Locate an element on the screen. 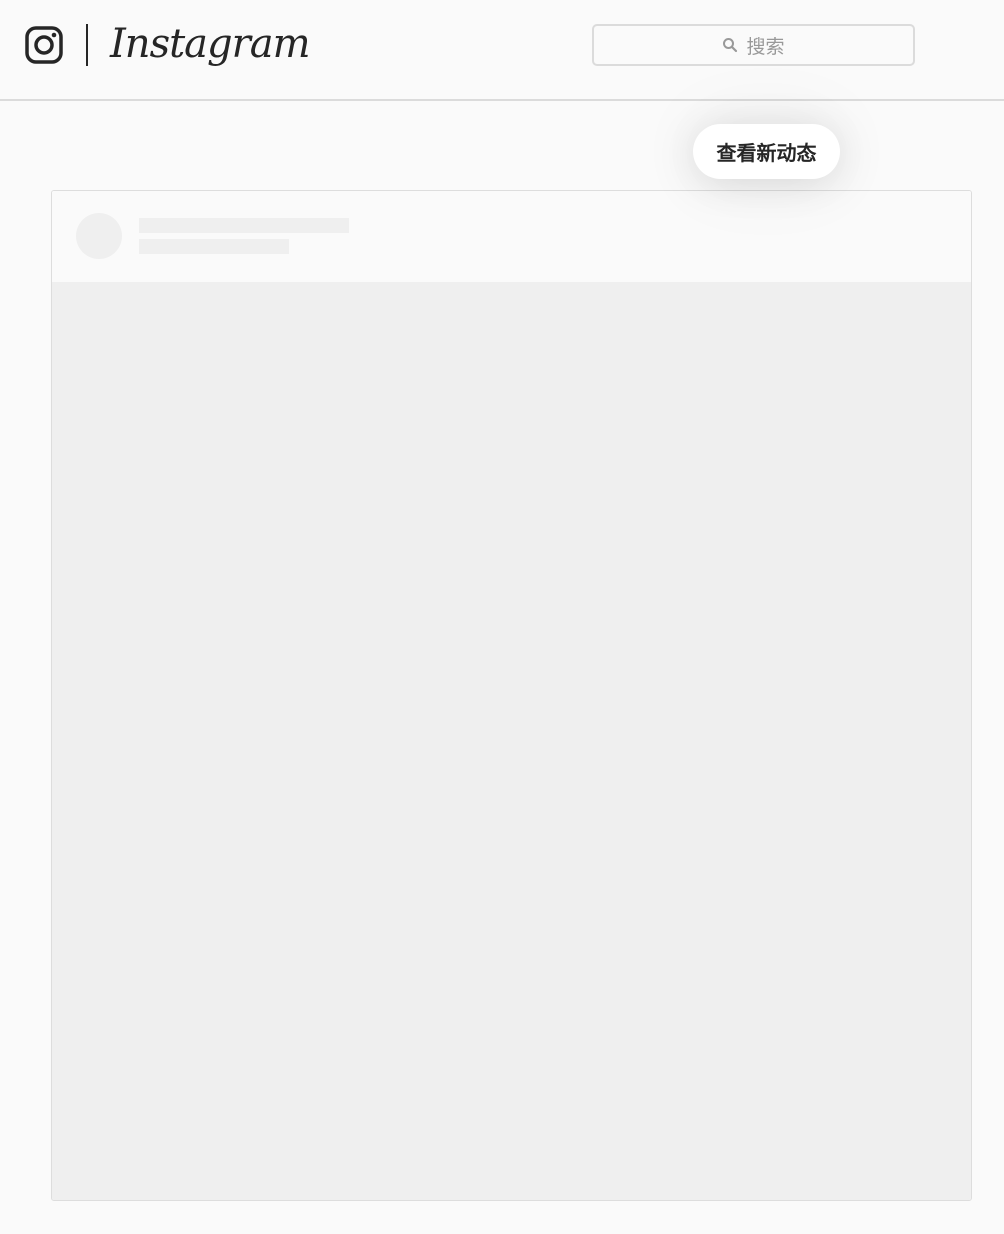 The height and width of the screenshot is (1234, 1004). username-placeholder is located at coordinates (244, 225).